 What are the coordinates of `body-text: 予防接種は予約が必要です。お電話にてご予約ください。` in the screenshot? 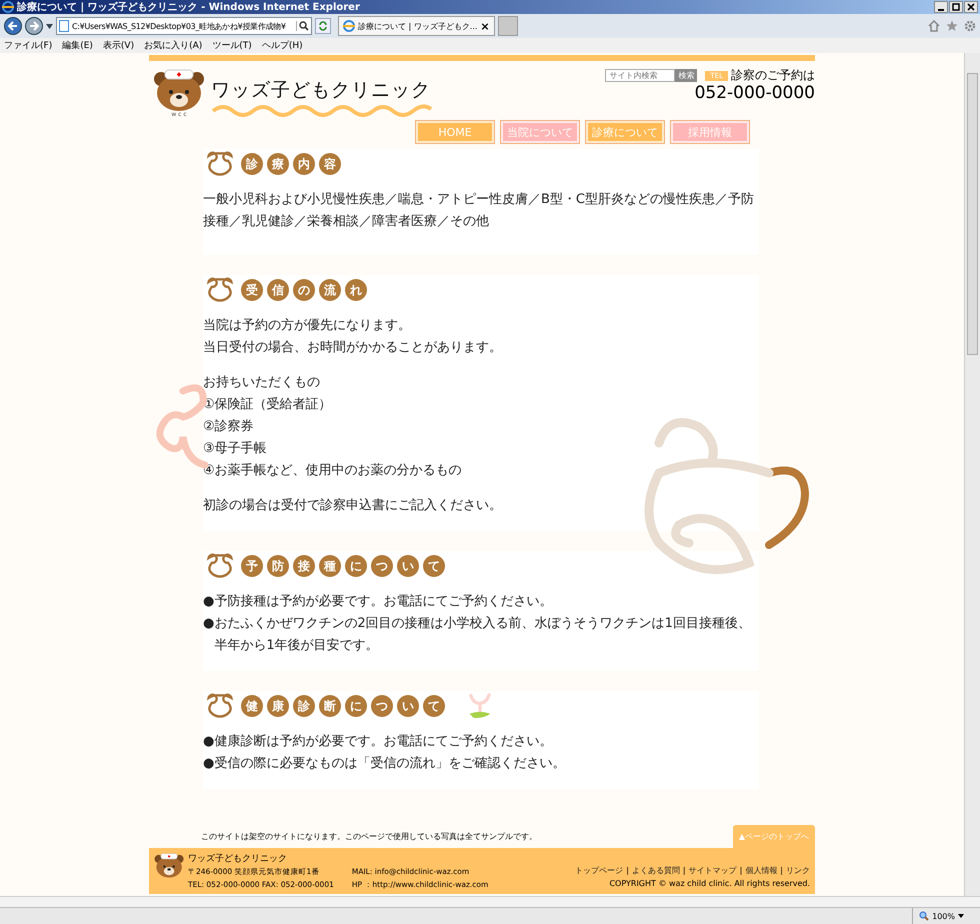 It's located at (383, 602).